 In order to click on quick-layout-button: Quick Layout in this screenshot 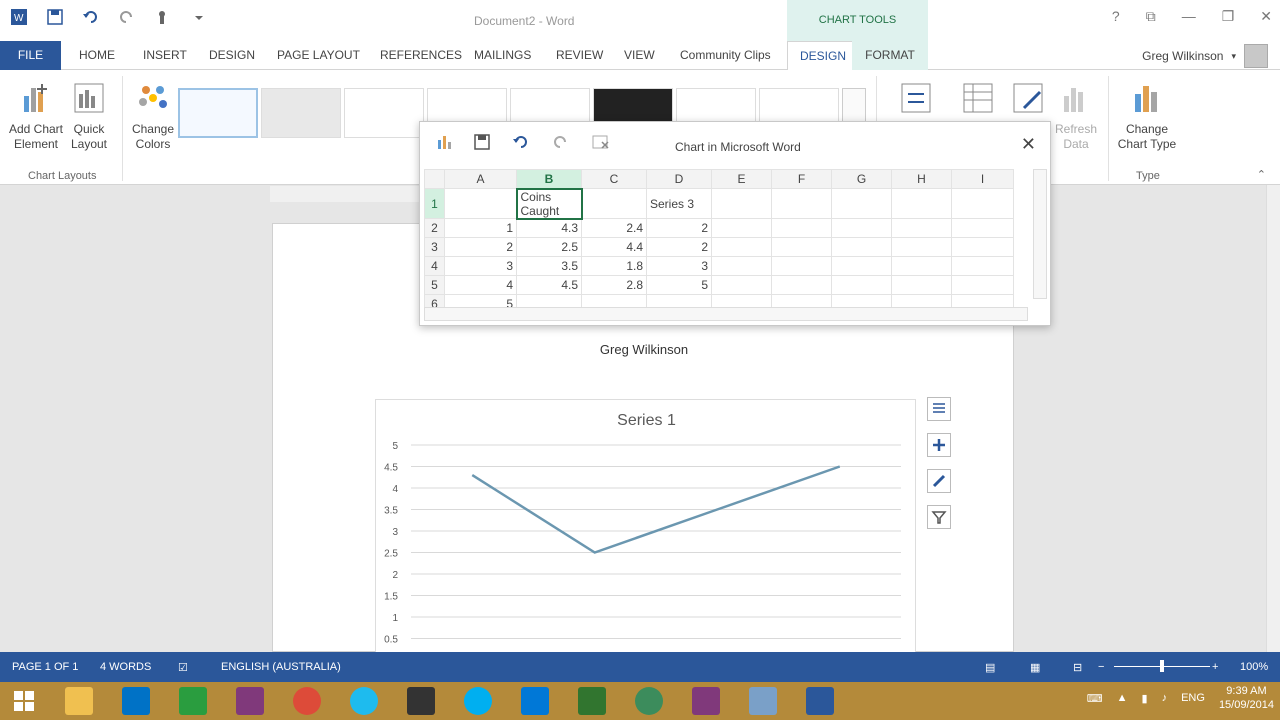, I will do `click(89, 117)`.